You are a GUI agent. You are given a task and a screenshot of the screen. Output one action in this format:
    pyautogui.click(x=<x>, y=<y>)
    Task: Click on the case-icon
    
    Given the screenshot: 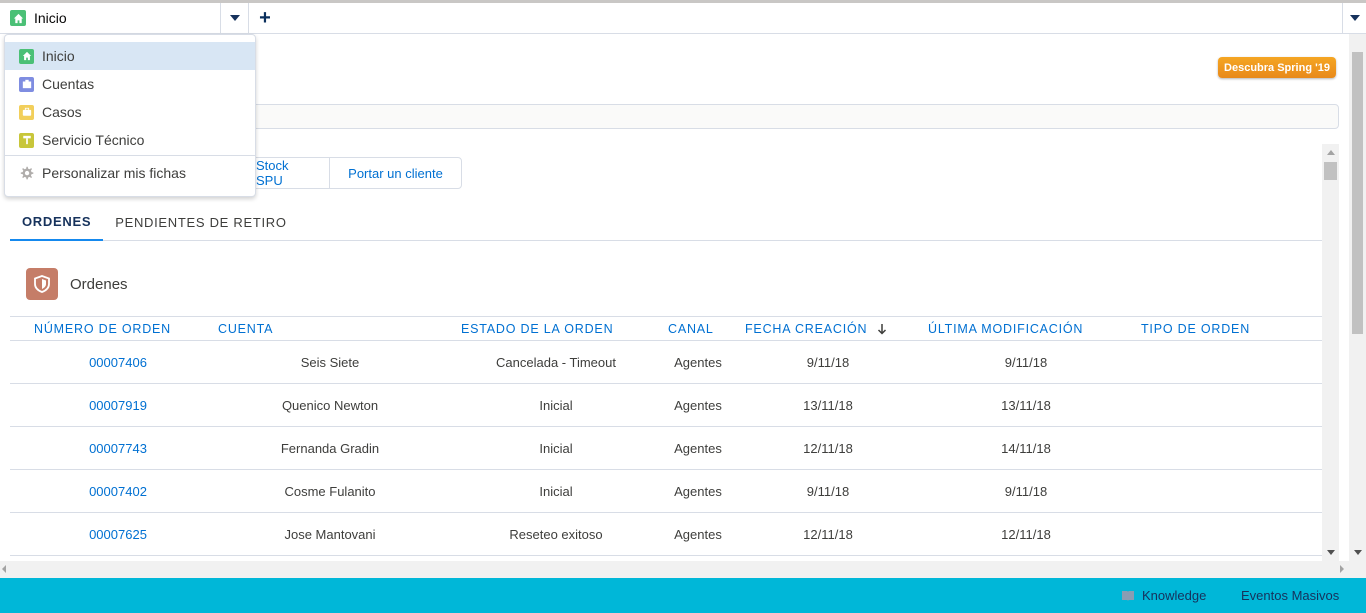 What is the action you would take?
    pyautogui.click(x=26, y=112)
    